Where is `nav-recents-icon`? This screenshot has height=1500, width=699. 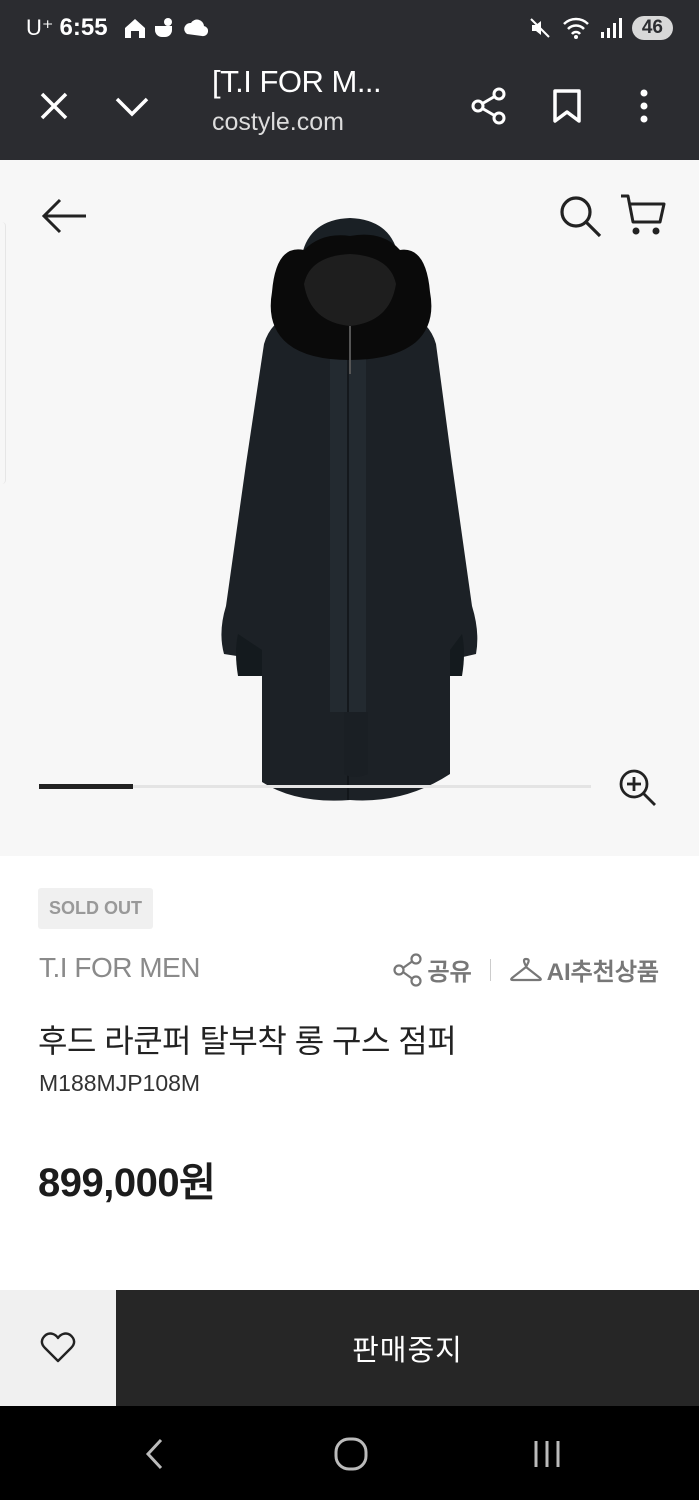
nav-recents-icon is located at coordinates (547, 1454).